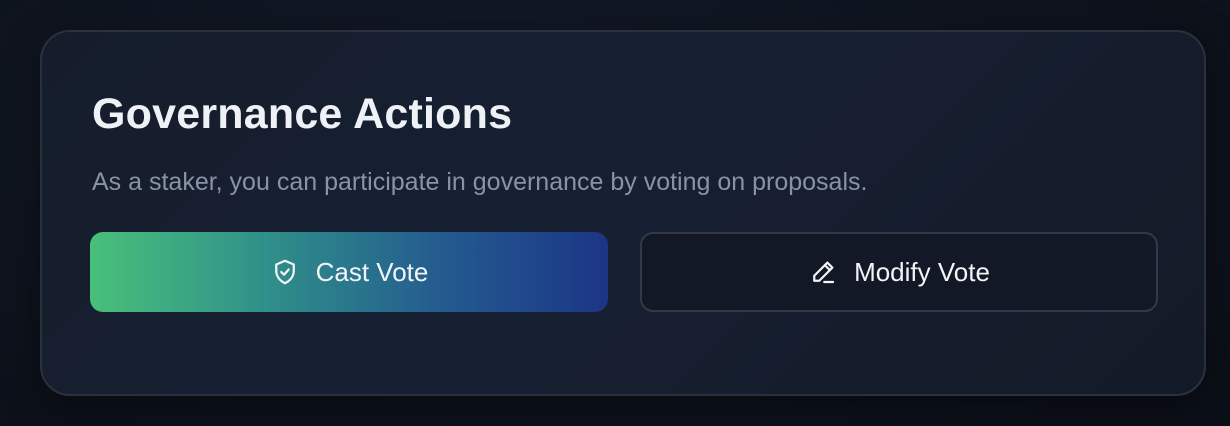  What do you see at coordinates (302, 114) in the screenshot?
I see `card-title: Governance Actions` at bounding box center [302, 114].